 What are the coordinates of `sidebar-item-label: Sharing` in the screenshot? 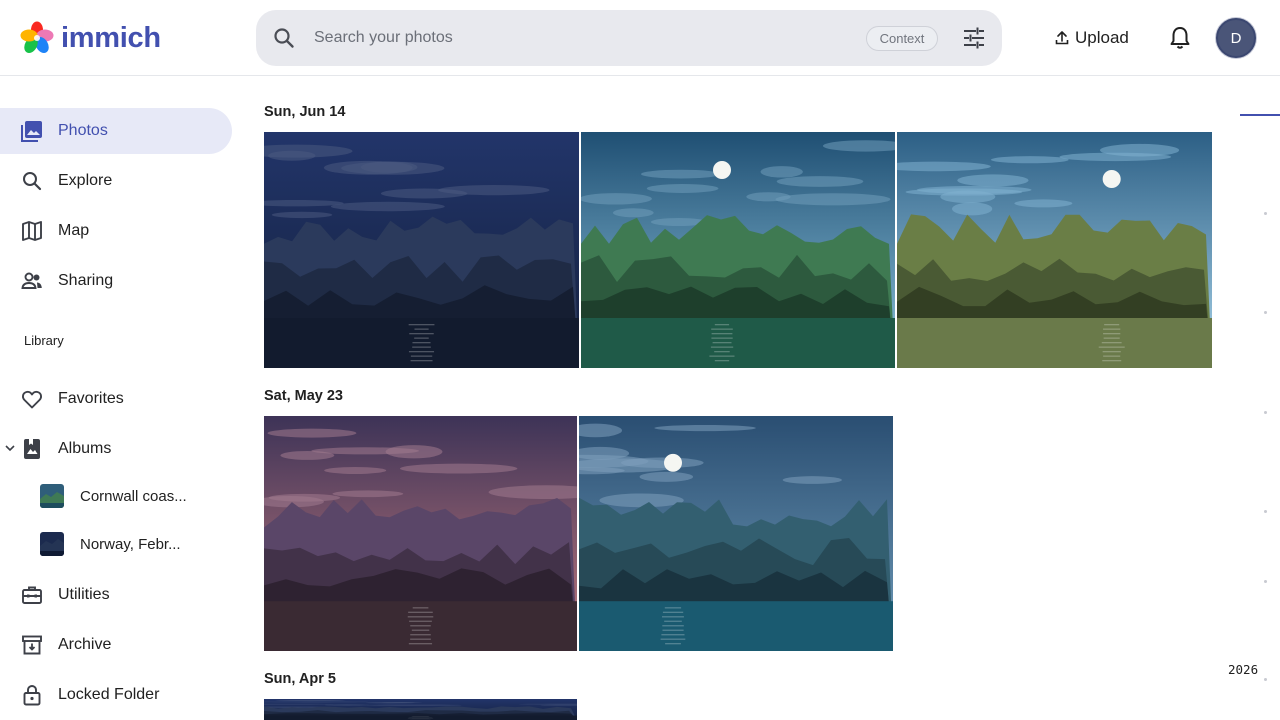 It's located at (86, 280).